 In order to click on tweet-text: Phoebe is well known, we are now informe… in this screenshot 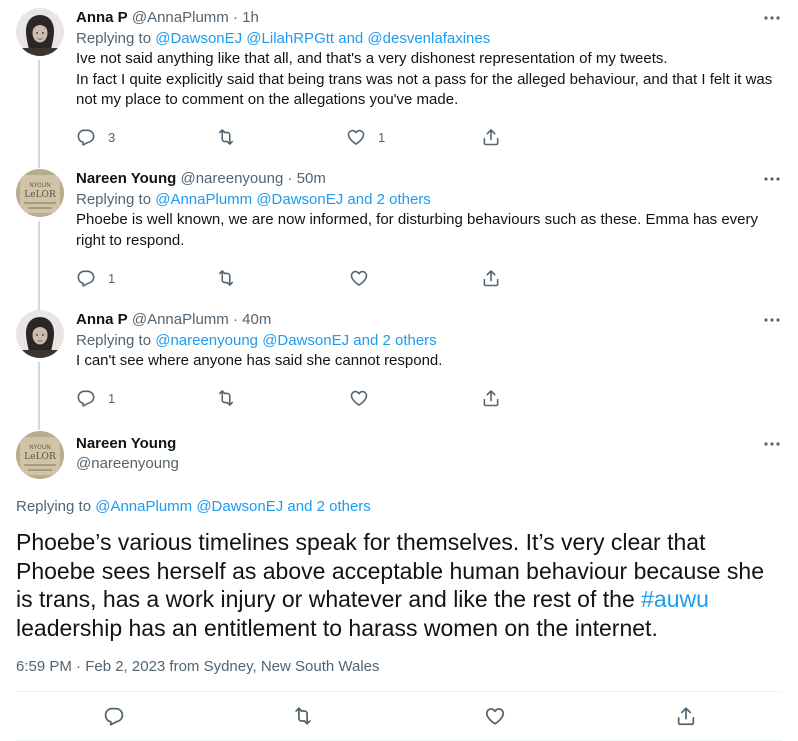, I will do `click(429, 230)`.